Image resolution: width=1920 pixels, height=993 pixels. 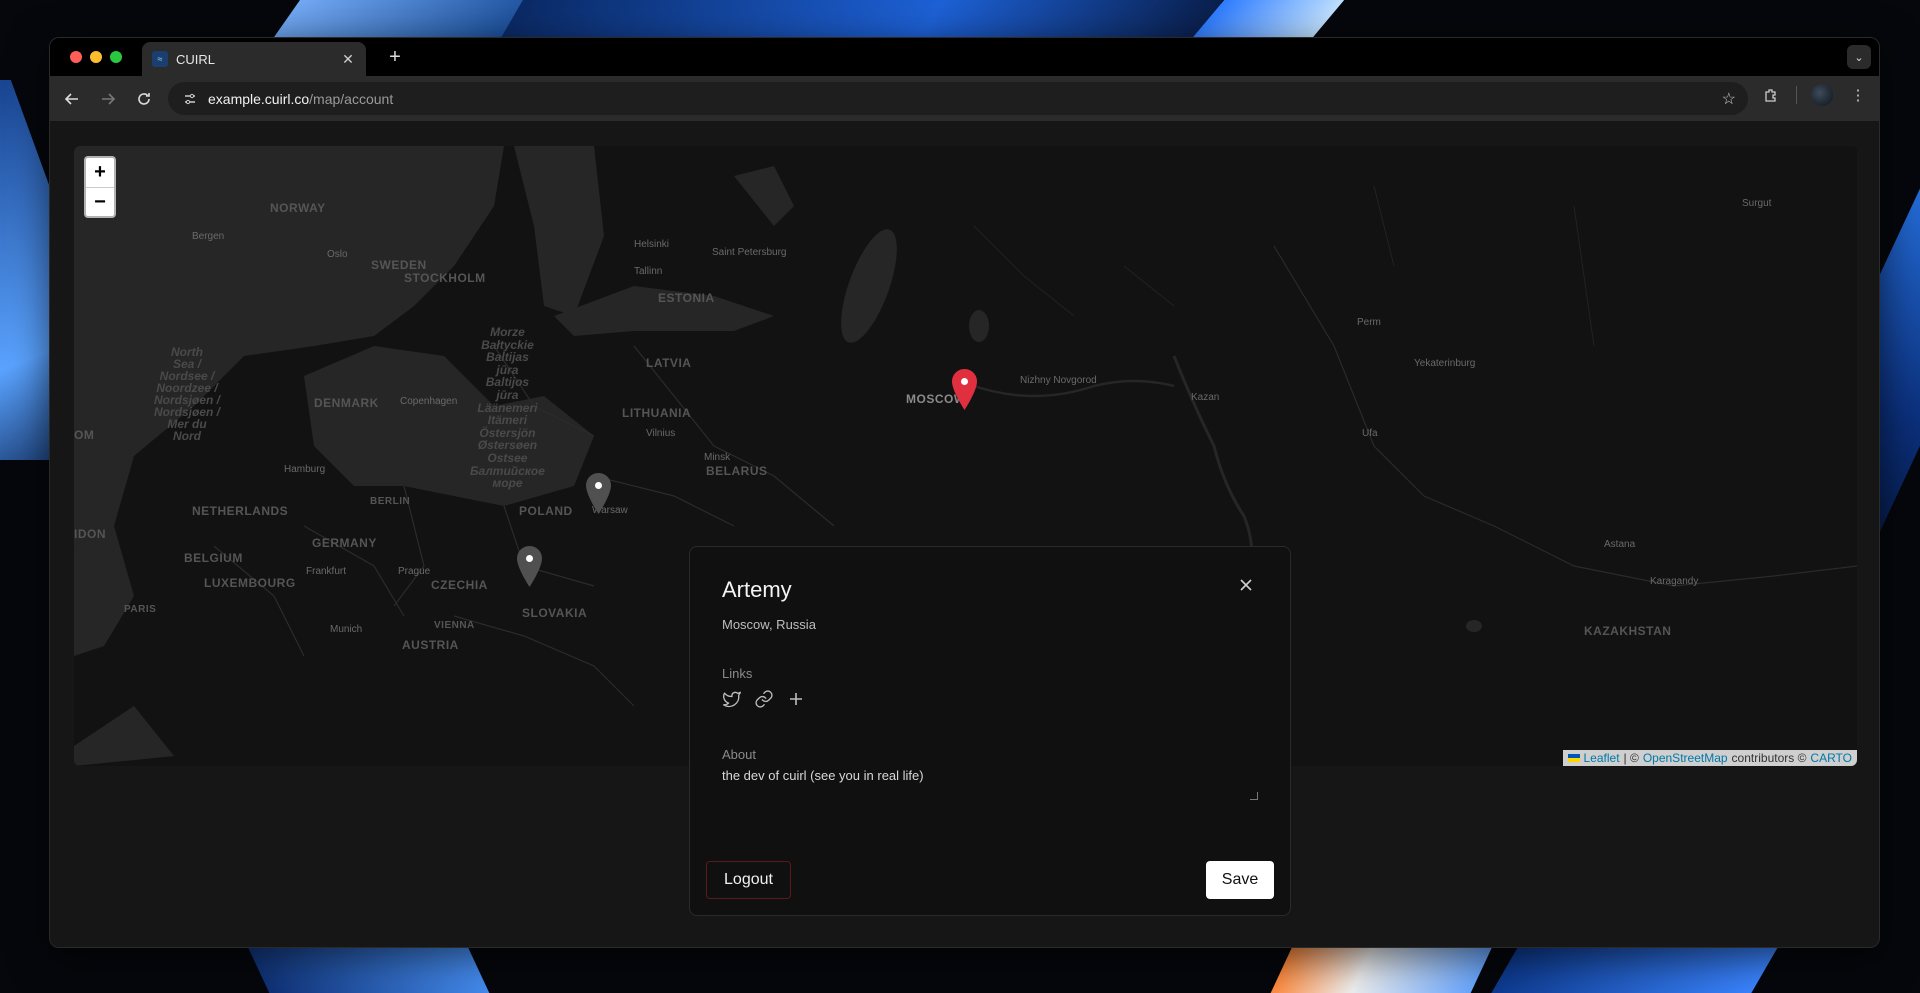 What do you see at coordinates (346, 629) in the screenshot?
I see `map-label: Munich` at bounding box center [346, 629].